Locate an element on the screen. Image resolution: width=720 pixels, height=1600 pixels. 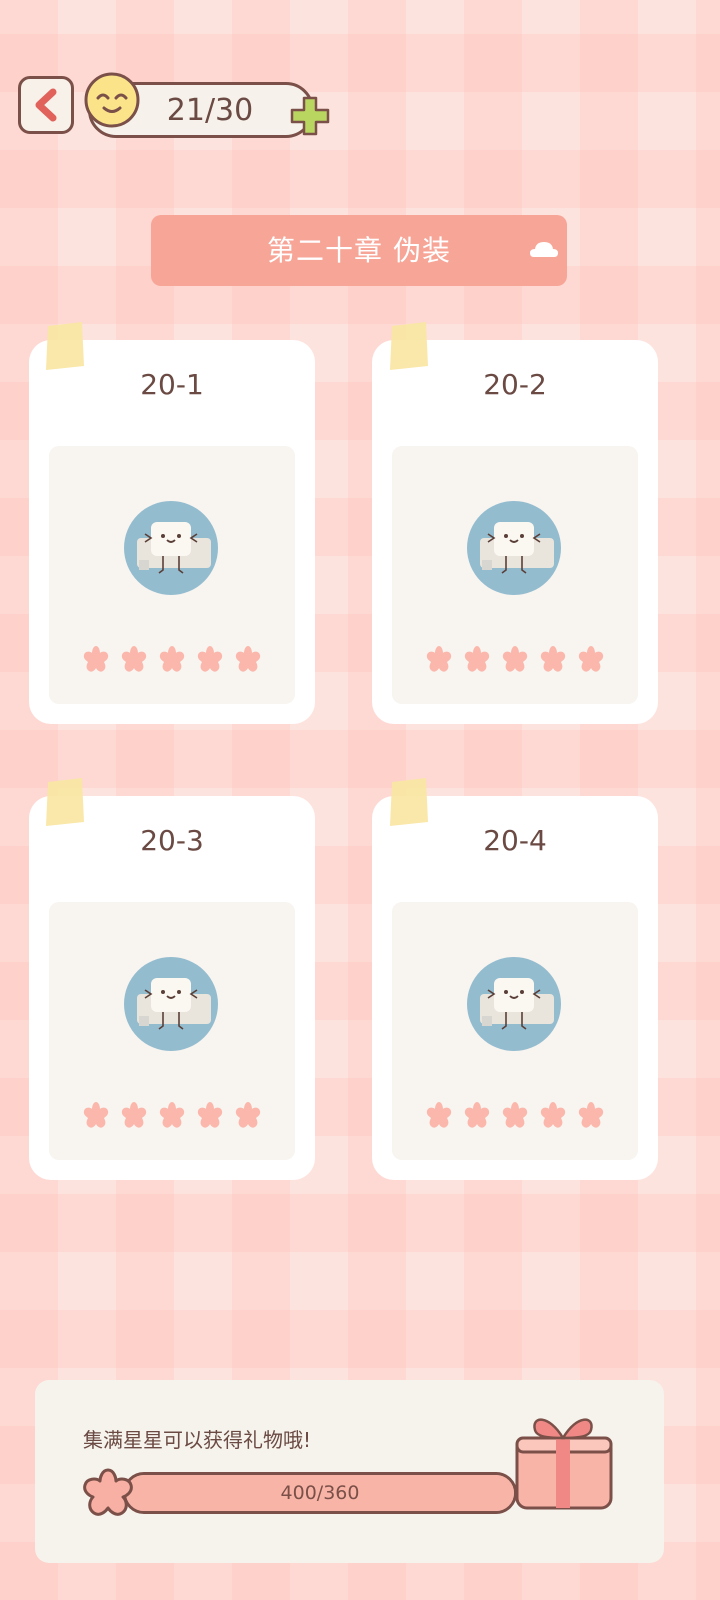
level-card-4: 20-4 is located at coordinates (515, 988).